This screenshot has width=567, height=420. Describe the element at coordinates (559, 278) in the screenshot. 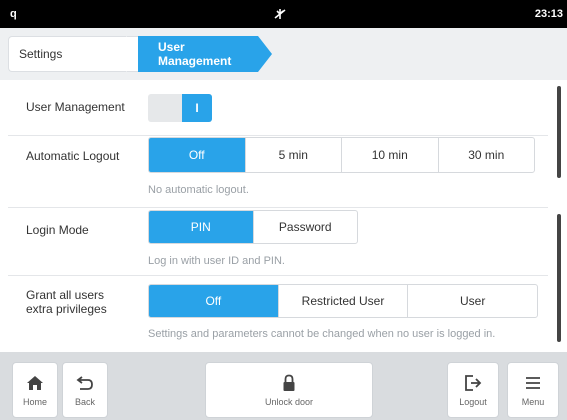

I see `scrollbar-segment-lower` at that location.